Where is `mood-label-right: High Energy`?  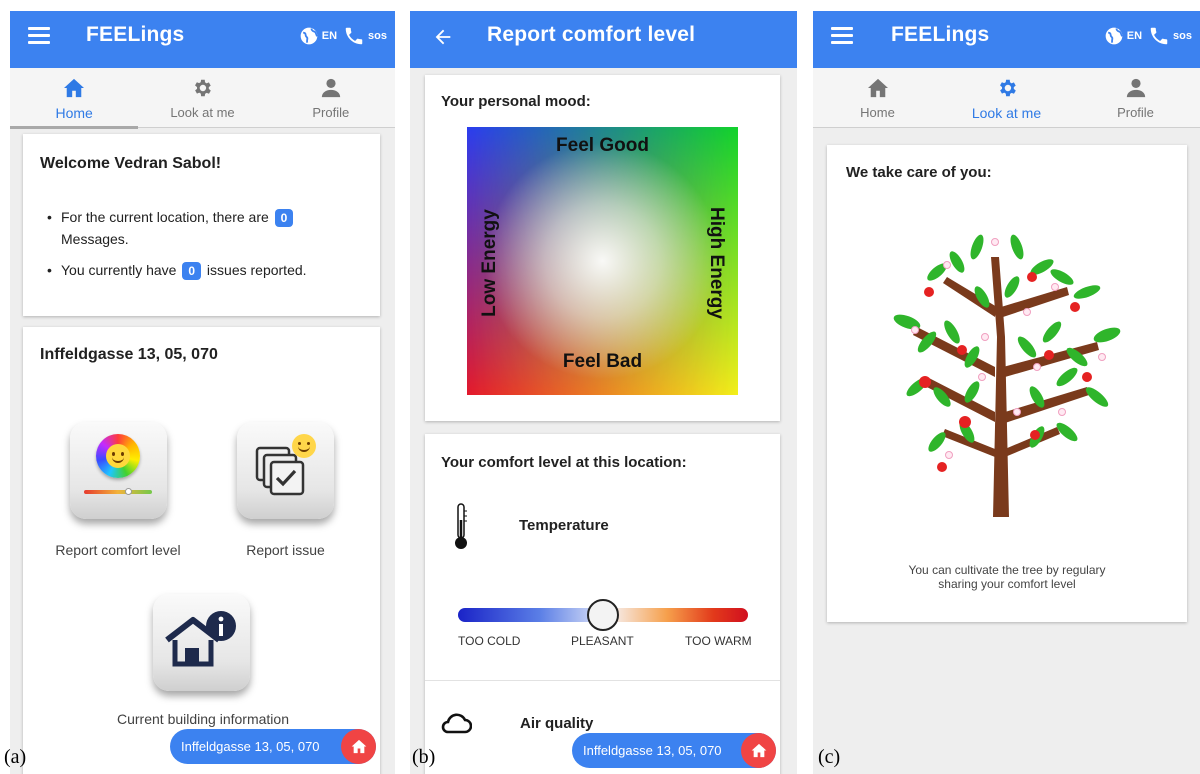 mood-label-right: High Energy is located at coordinates (716, 263).